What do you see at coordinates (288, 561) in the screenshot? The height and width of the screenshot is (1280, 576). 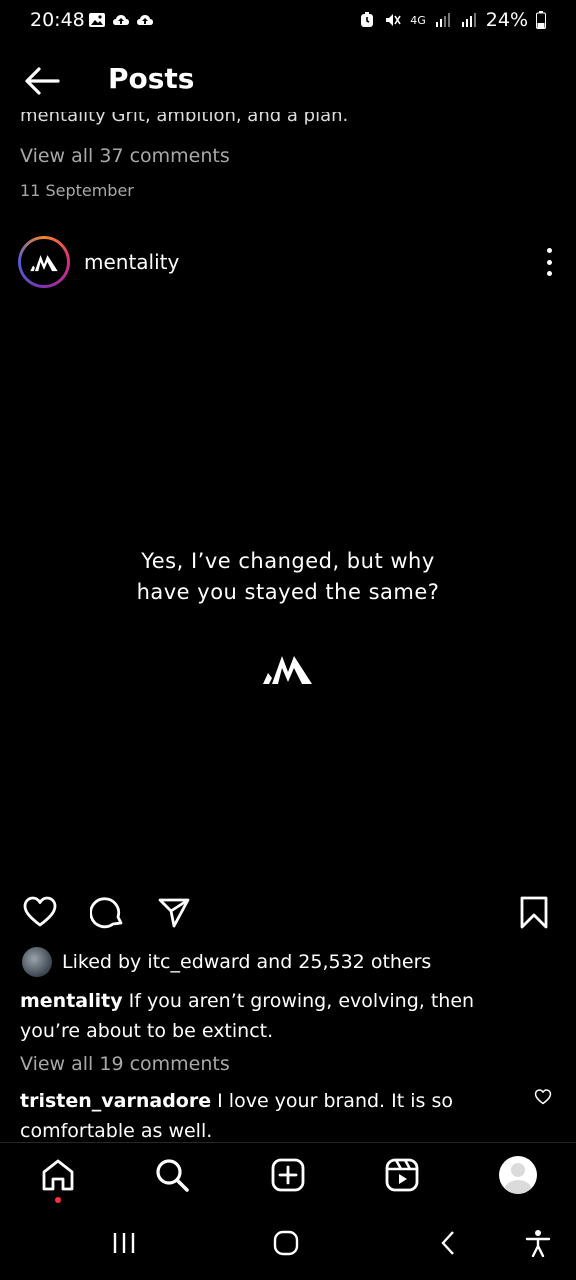 I see `post-quote-line: Yes, I’ve changed, but why` at bounding box center [288, 561].